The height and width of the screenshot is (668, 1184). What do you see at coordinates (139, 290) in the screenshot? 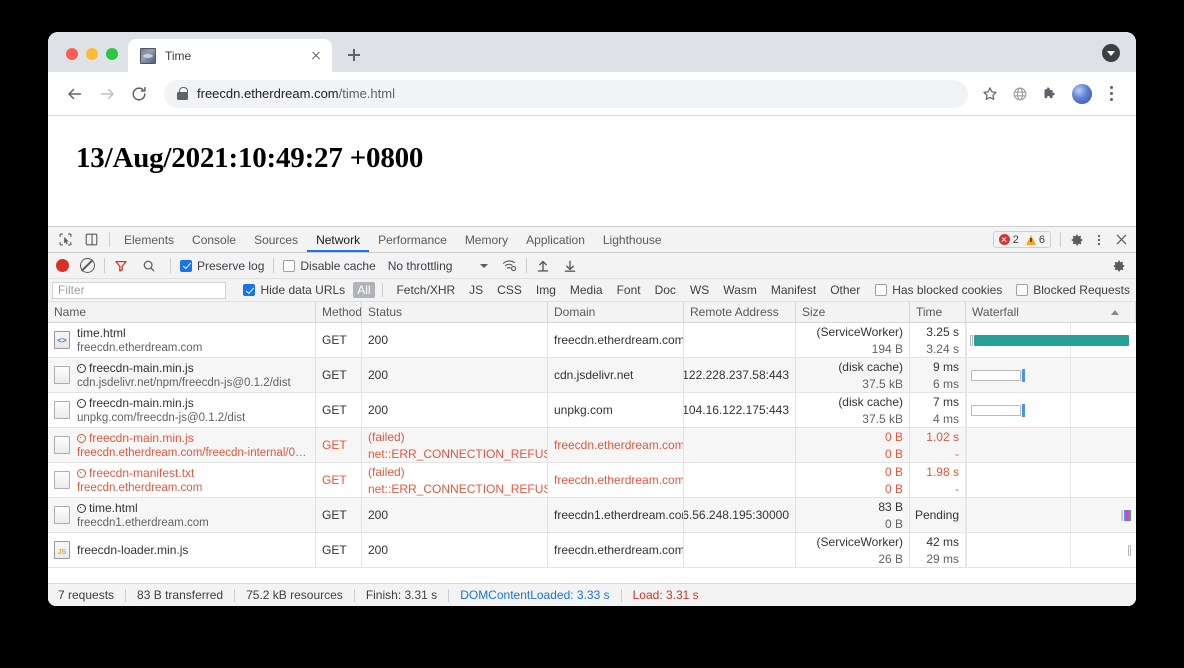
I see `filter-input: Filter` at bounding box center [139, 290].